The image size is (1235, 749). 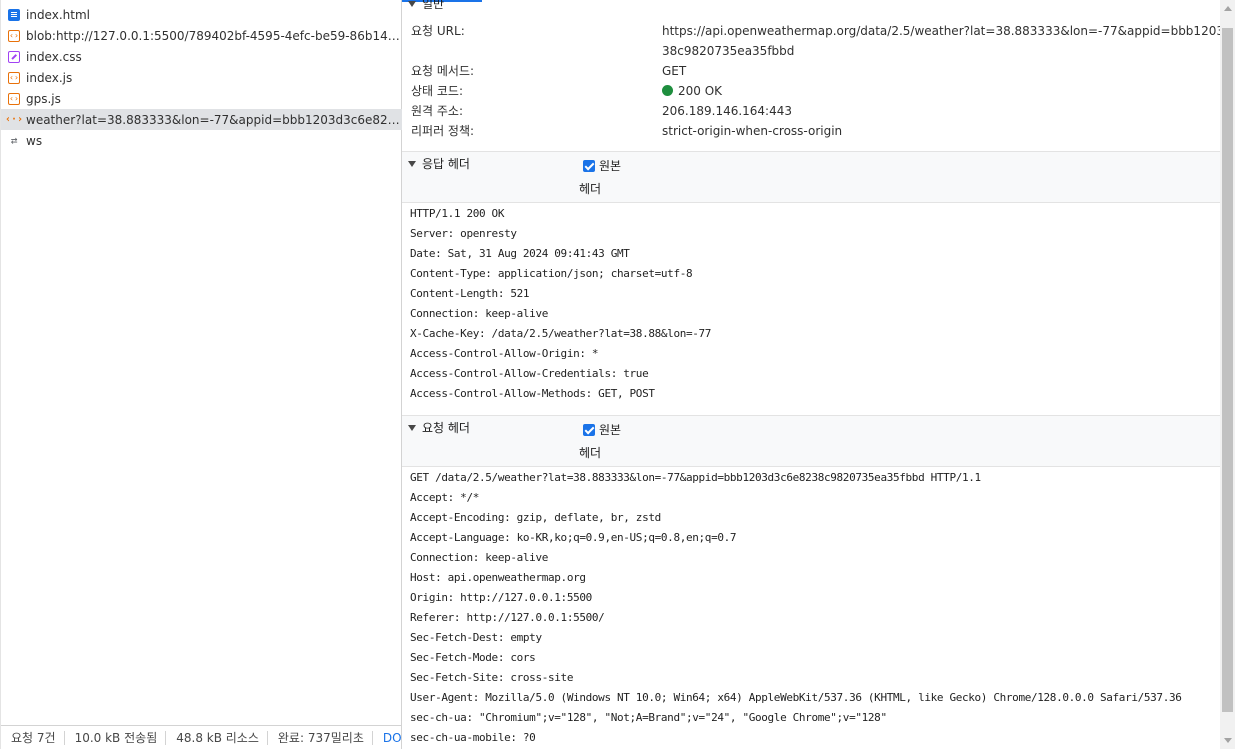 I want to click on request-row-index-js: ‹› index.js, so click(x=201, y=77).